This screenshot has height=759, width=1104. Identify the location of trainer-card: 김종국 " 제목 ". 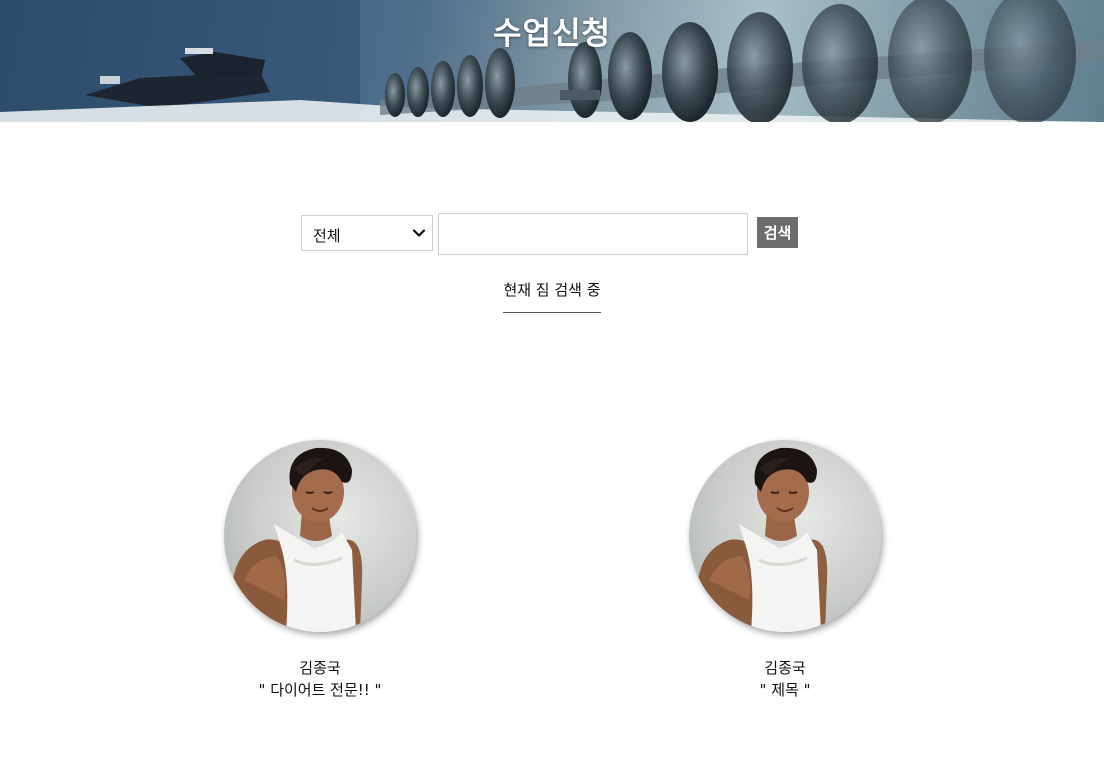
(785, 570).